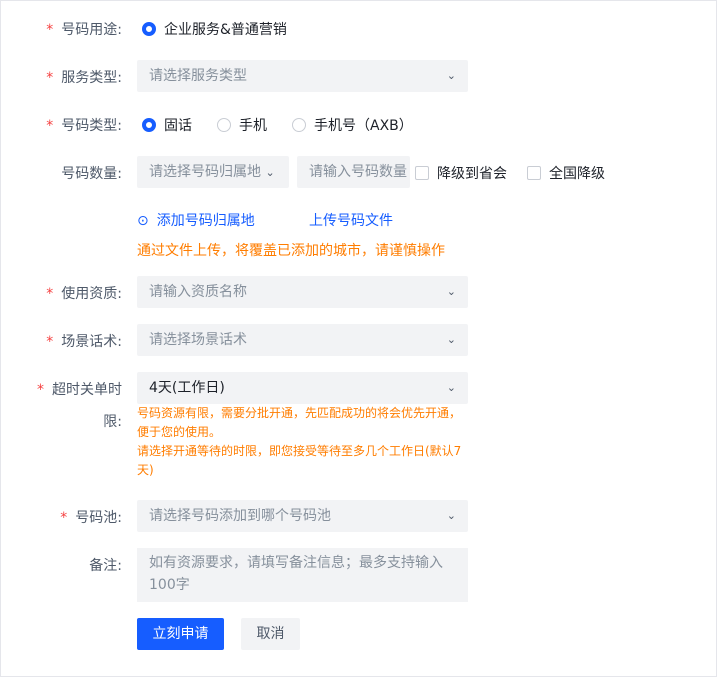  Describe the element at coordinates (225, 30) in the screenshot. I see `radio-label: 企业服务&普通营销` at that location.